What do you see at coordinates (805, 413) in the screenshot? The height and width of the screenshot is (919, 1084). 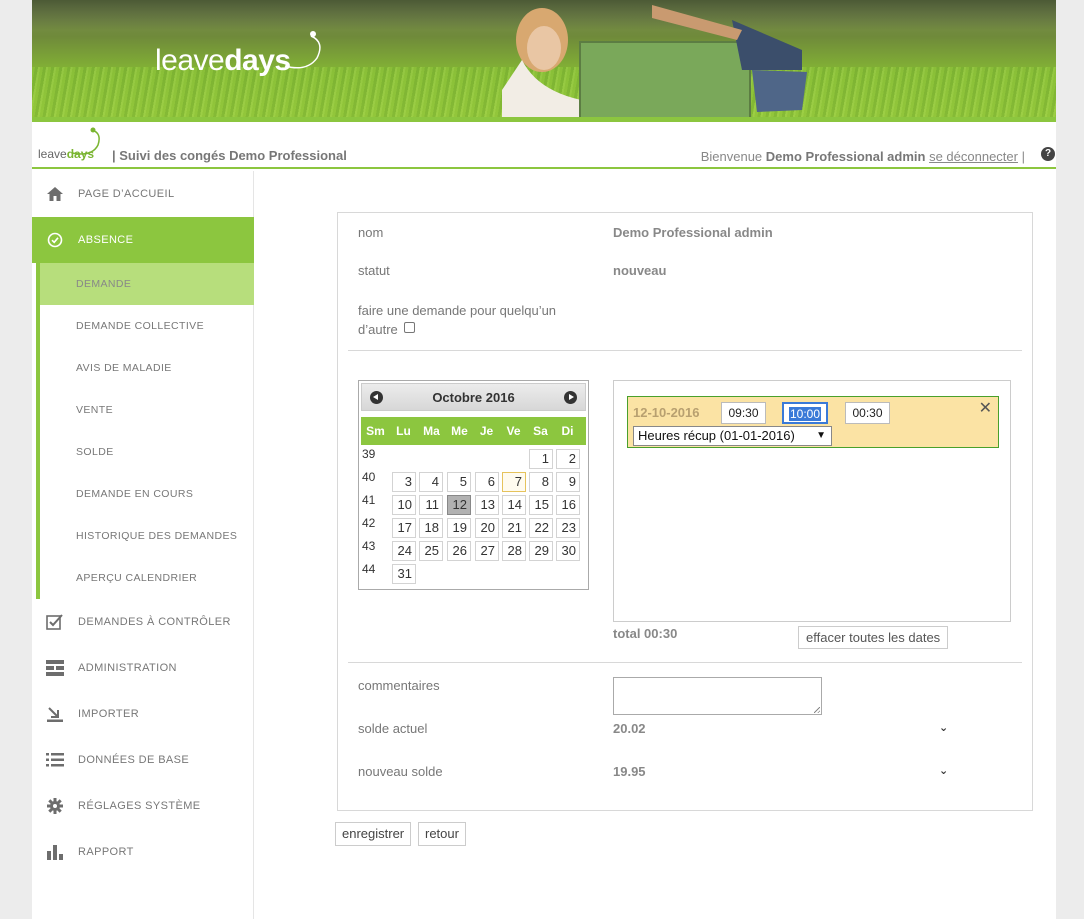 I see `end-time-input: 10:00` at bounding box center [805, 413].